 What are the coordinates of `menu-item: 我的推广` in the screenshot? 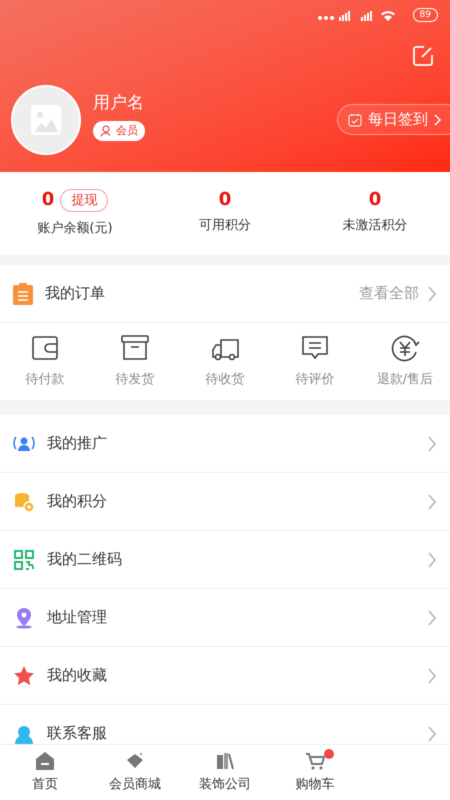 It's located at (225, 444).